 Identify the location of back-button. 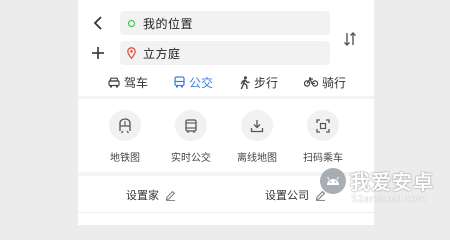
(98, 23).